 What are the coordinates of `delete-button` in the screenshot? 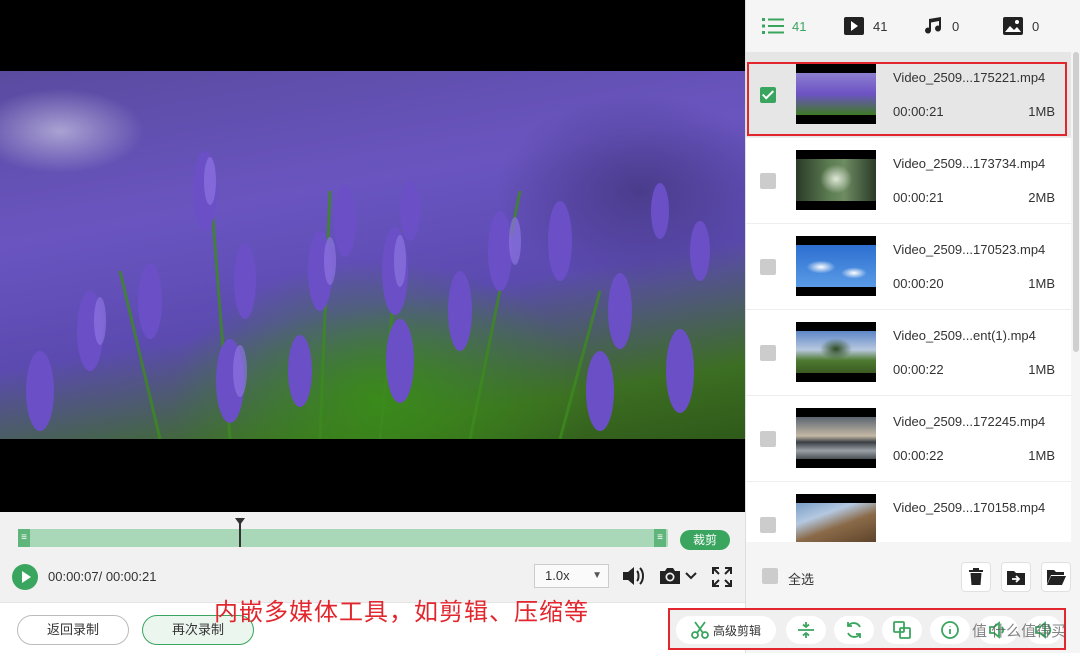 It's located at (976, 577).